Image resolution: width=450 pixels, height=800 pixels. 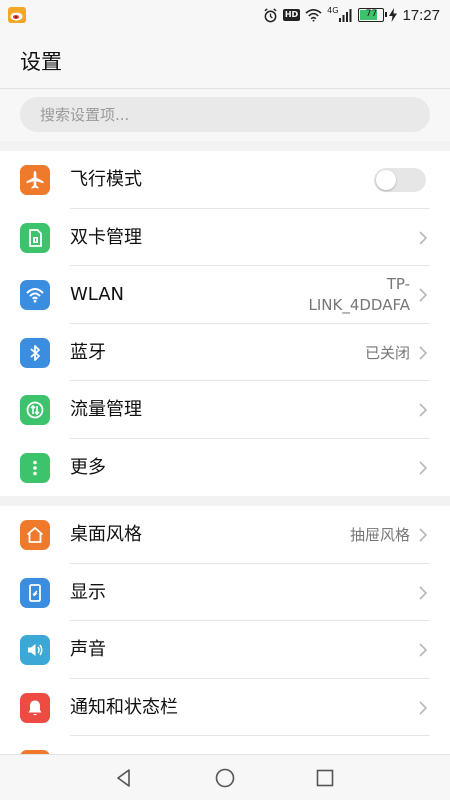 What do you see at coordinates (35, 410) in the screenshot?
I see `data-usage-icon` at bounding box center [35, 410].